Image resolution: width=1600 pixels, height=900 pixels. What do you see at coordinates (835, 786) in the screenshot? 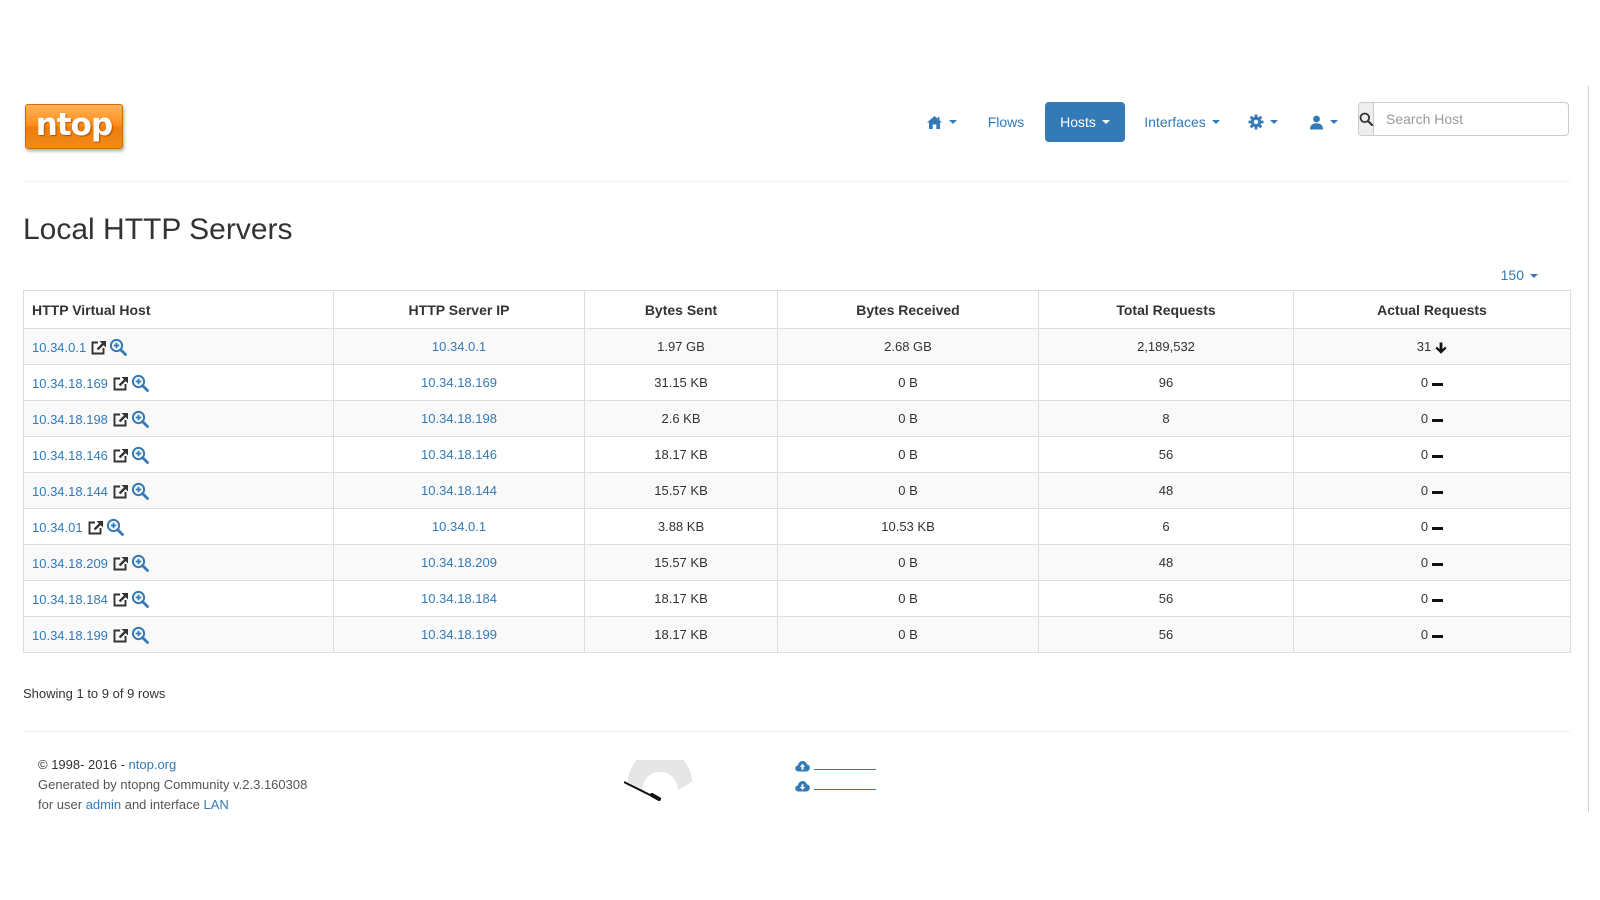
I see `download-sparkline` at bounding box center [835, 786].